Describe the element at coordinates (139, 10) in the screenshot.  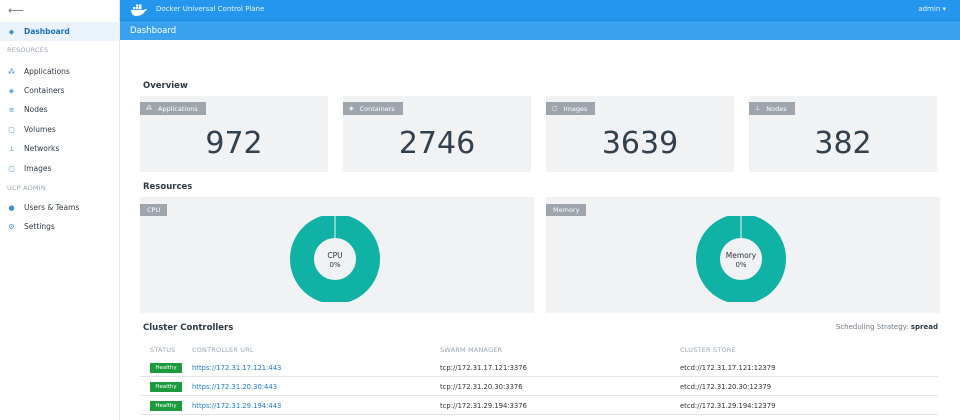
I see `docker-logo-icon` at that location.